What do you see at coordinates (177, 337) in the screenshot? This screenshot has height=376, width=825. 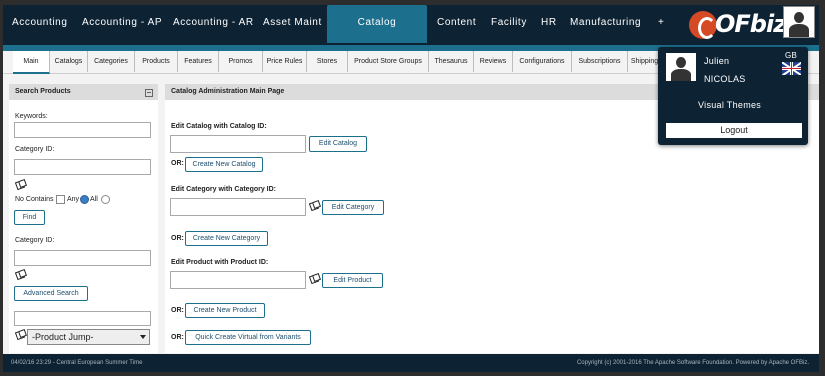 I see `or-label-4: OR:` at bounding box center [177, 337].